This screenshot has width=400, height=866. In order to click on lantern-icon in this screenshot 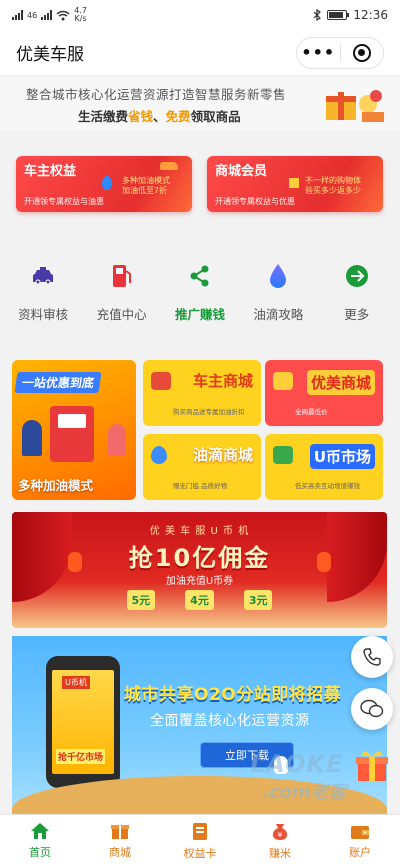, I will do `click(75, 562)`.